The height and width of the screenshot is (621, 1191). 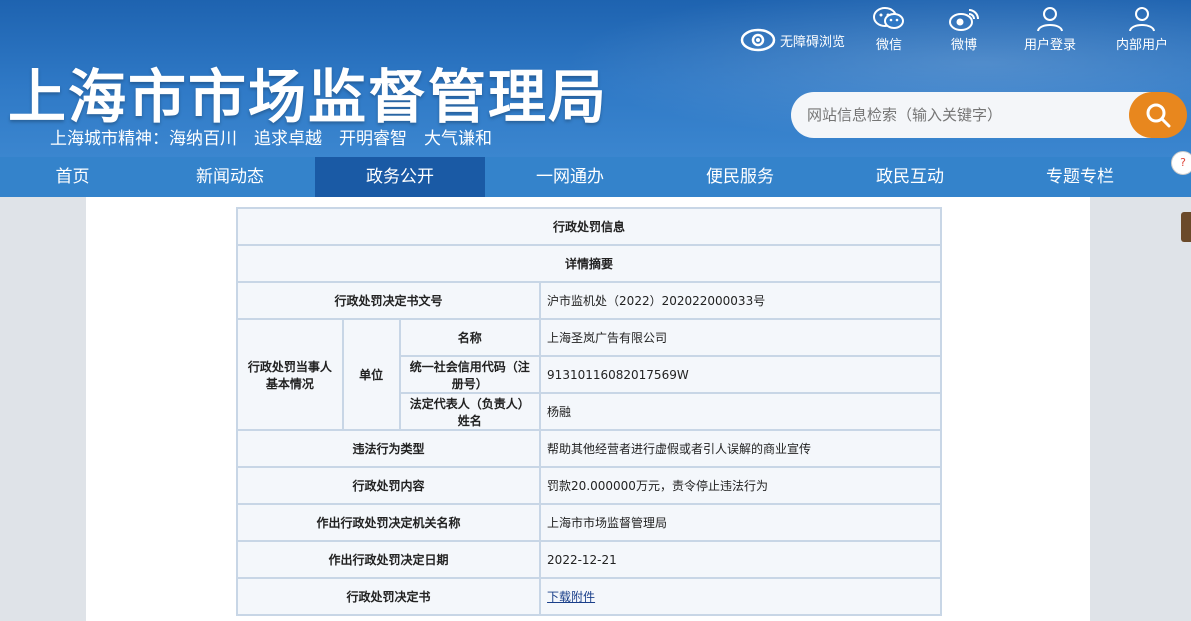 I want to click on nav-online-service: 一网通办, so click(x=570, y=177).